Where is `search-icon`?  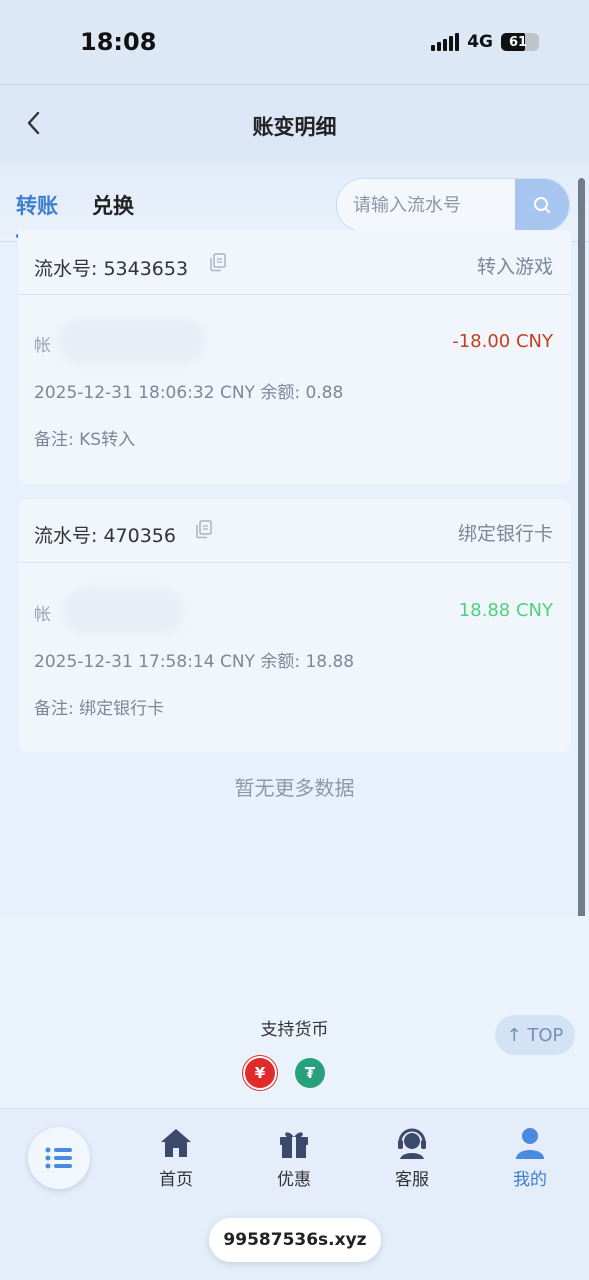
search-icon is located at coordinates (542, 205).